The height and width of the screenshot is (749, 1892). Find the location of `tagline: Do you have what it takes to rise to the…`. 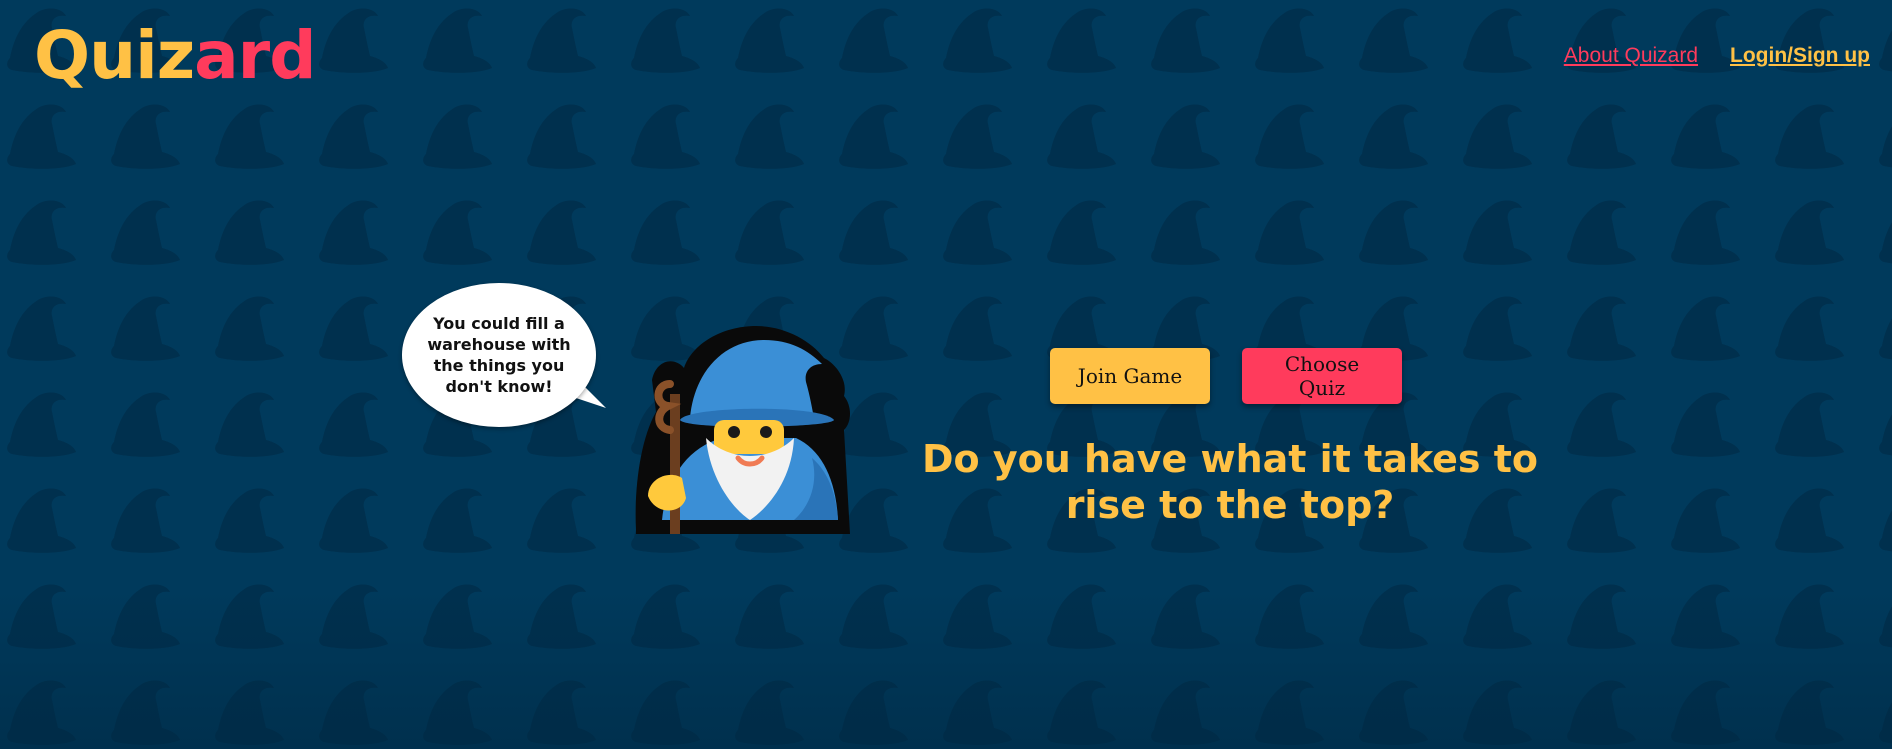

tagline: Do you have what it takes to rise to the… is located at coordinates (1230, 482).